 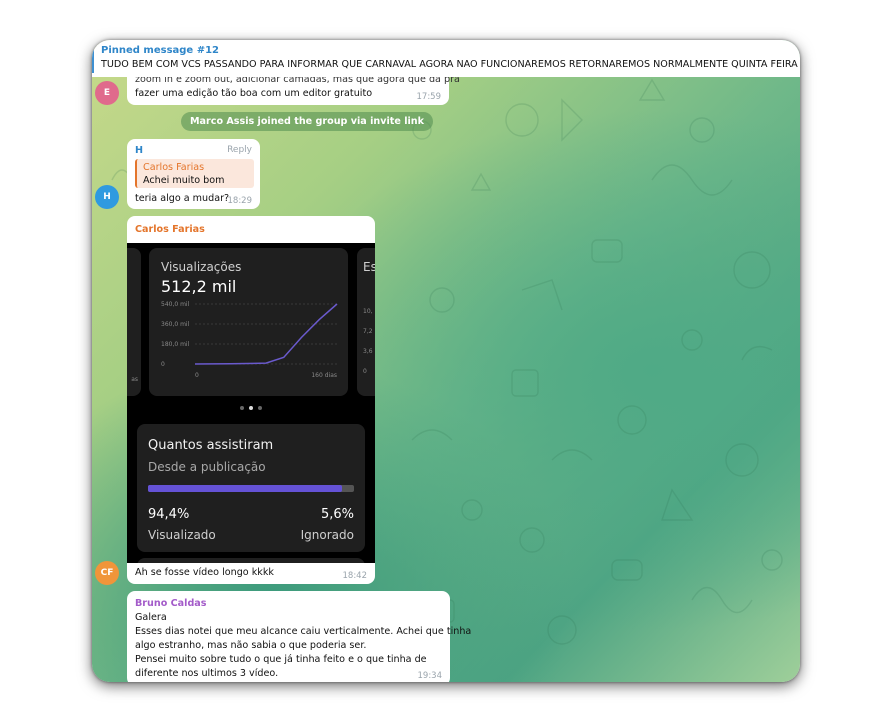 What do you see at coordinates (245, 488) in the screenshot?
I see `progress-fill` at bounding box center [245, 488].